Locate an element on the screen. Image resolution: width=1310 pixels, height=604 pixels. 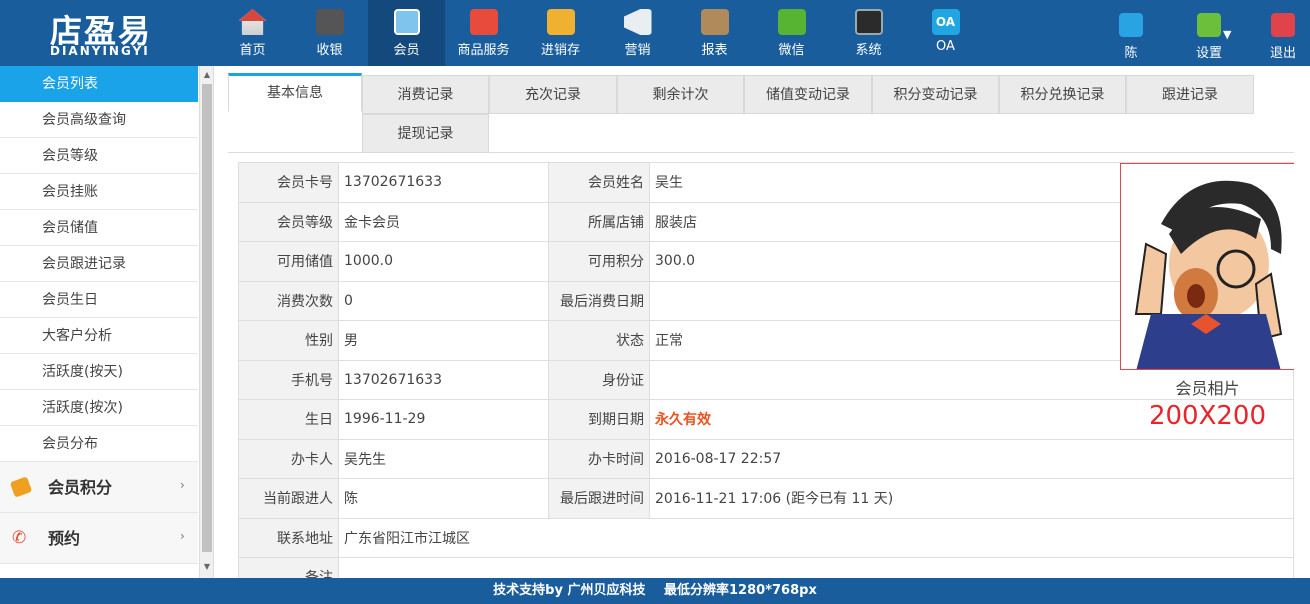
user-label: 陈 is located at coordinates (1131, 53).